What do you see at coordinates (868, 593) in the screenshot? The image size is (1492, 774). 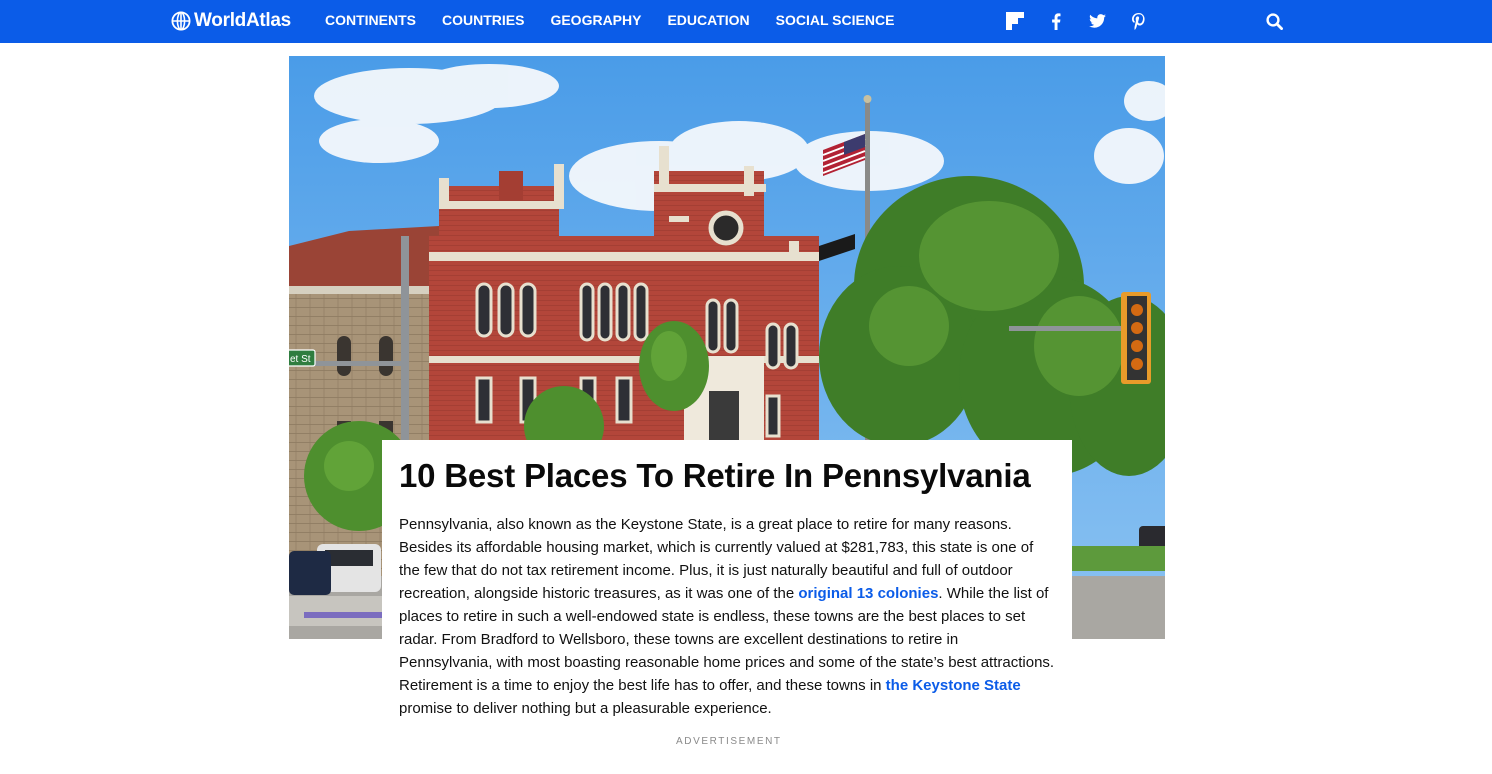 I see `link-original-13-colonies: original 13 colonies` at bounding box center [868, 593].